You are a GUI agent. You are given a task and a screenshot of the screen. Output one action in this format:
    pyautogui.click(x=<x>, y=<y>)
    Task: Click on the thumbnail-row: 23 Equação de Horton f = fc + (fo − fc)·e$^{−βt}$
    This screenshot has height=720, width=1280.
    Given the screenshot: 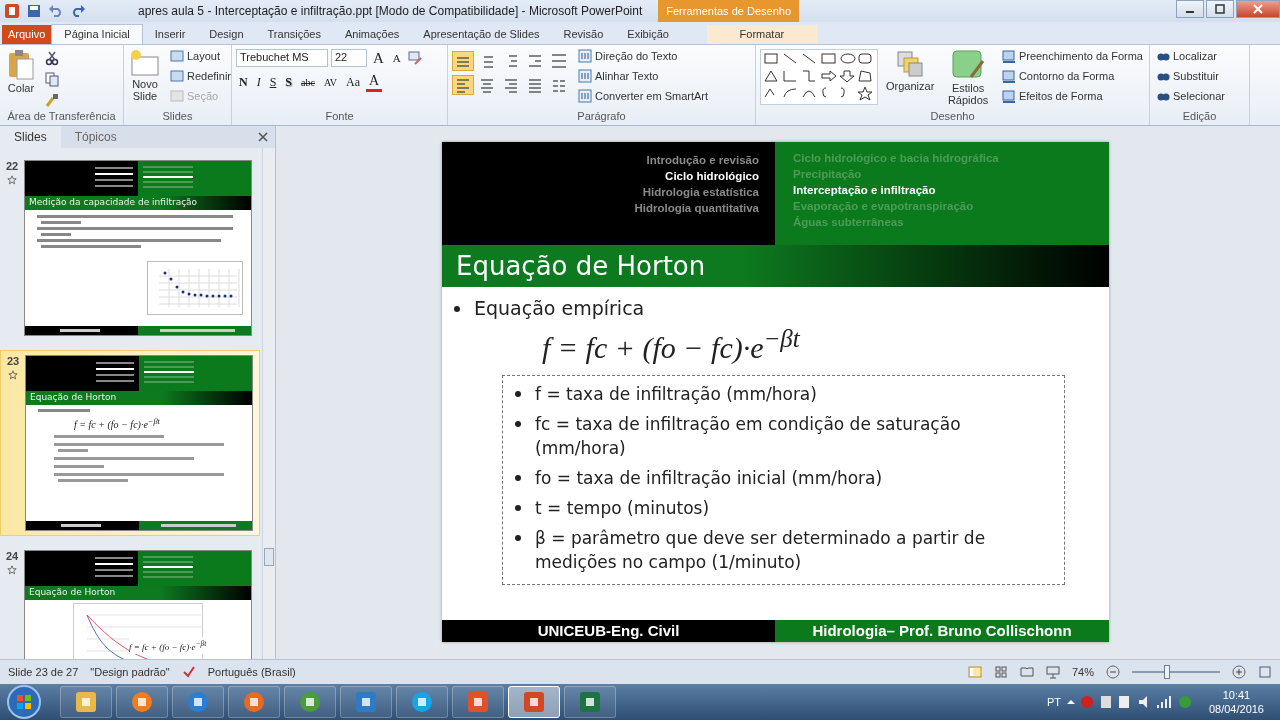 What is the action you would take?
    pyautogui.click(x=130, y=443)
    